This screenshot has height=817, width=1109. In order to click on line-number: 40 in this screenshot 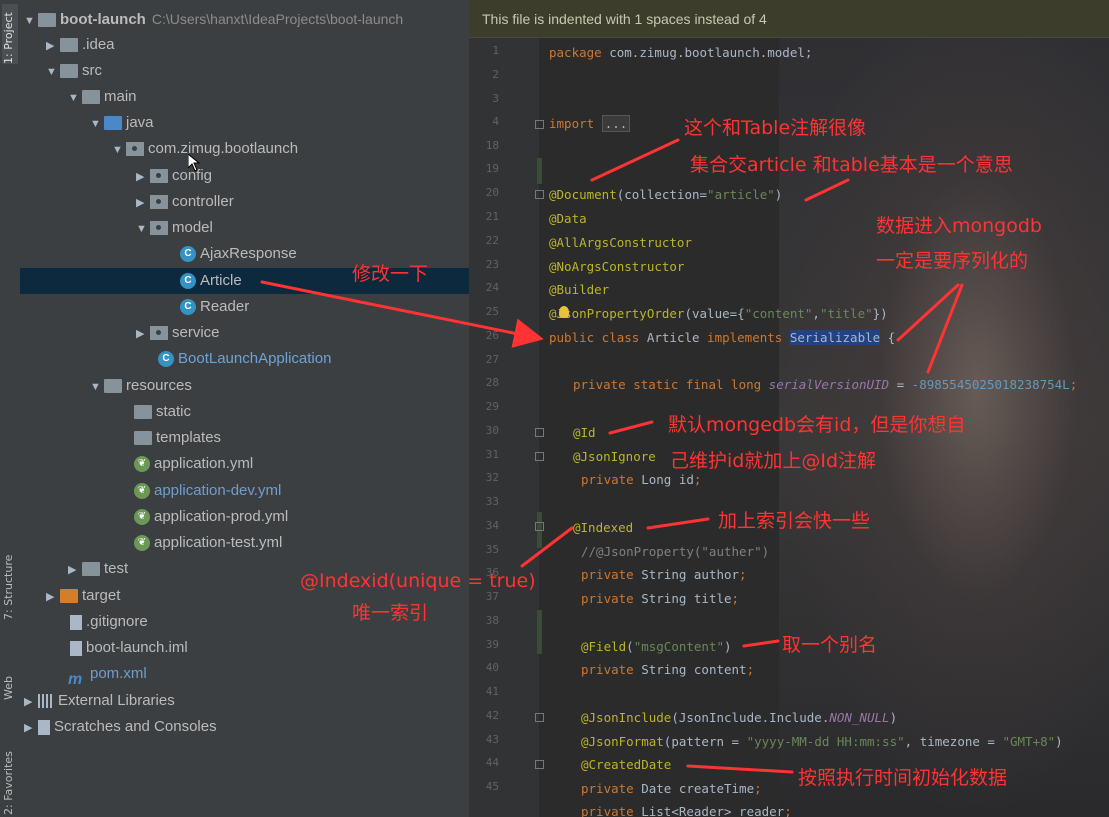, I will do `click(492, 667)`.